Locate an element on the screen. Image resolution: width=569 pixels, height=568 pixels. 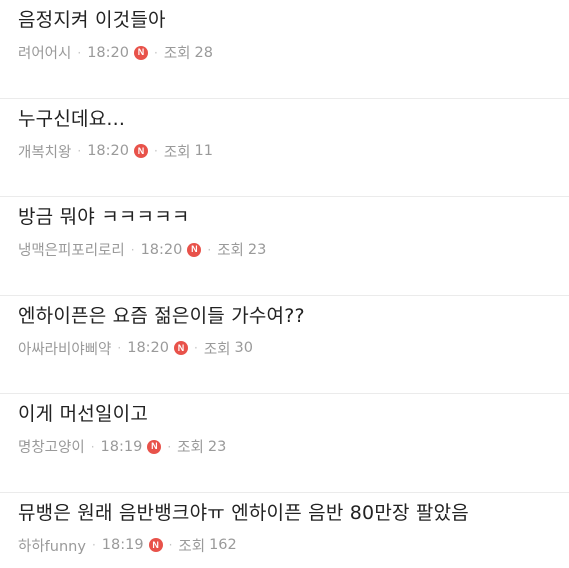
post-meta: 아싸라비야삐약 · 18:20 N · 조회 30 is located at coordinates (135, 348).